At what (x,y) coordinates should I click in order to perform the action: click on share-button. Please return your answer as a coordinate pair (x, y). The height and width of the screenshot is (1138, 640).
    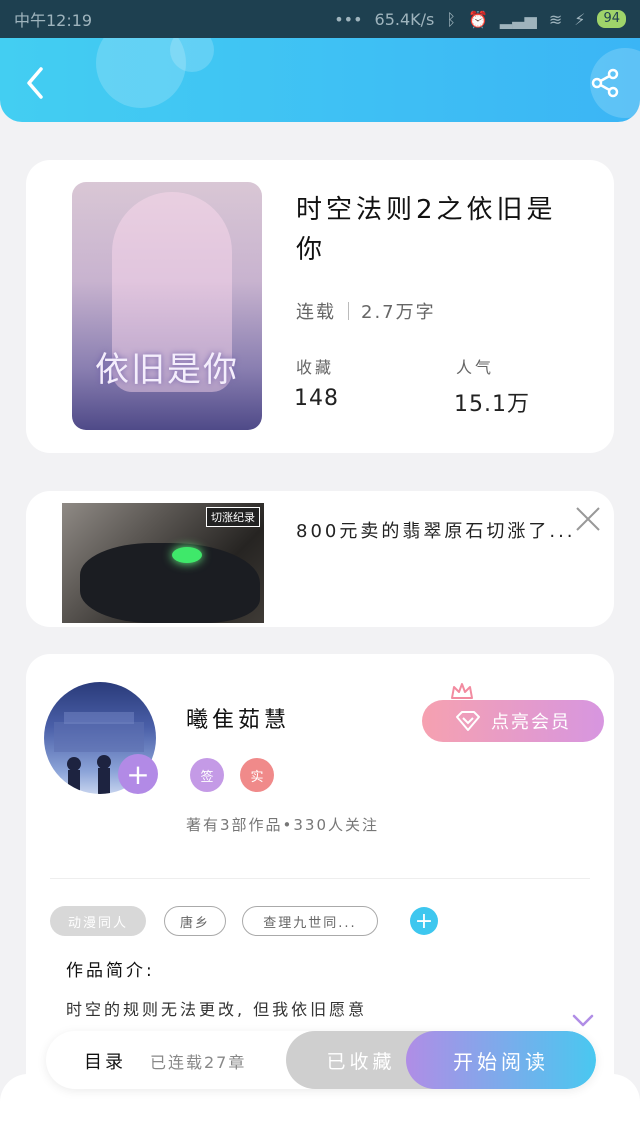
    Looking at the image, I should click on (605, 83).